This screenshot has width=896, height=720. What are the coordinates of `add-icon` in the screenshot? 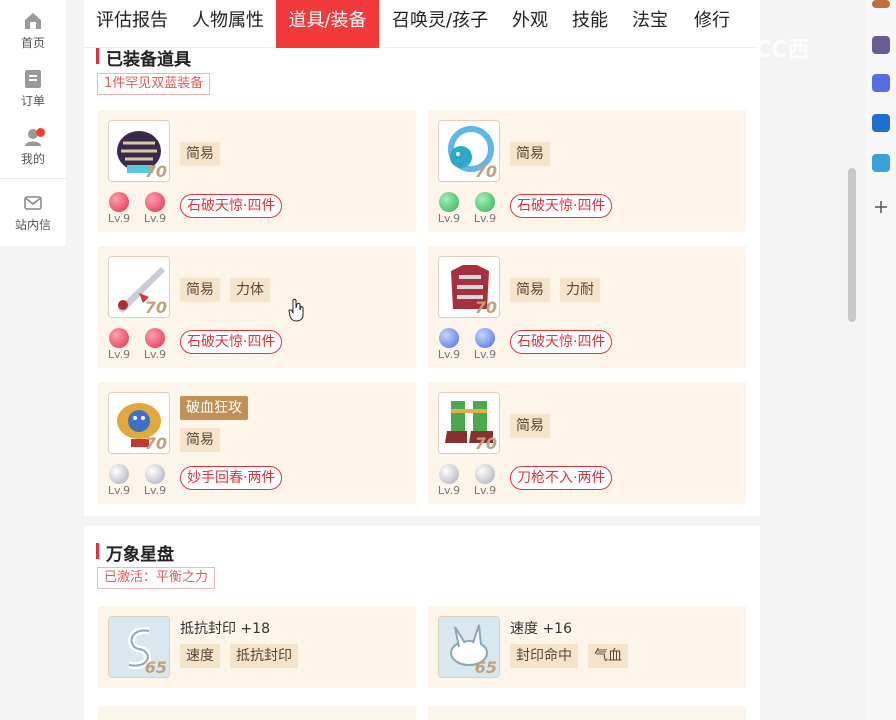 It's located at (881, 207).